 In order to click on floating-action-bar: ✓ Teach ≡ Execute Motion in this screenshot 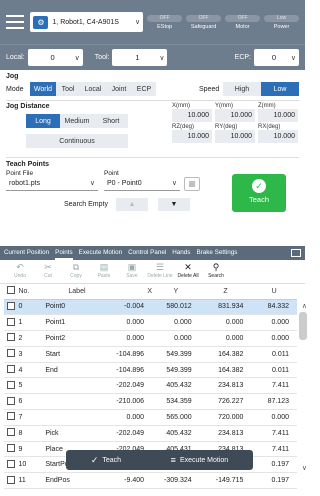, I will do `click(159, 460)`.